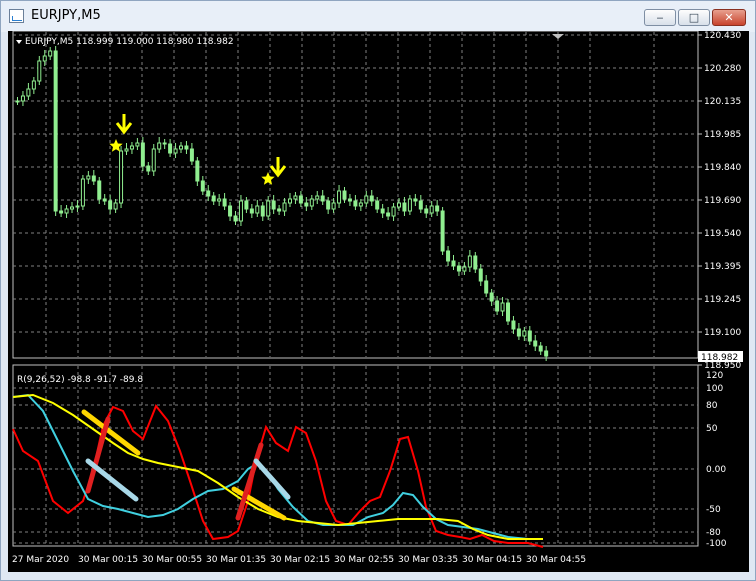 The image size is (756, 581). What do you see at coordinates (108, 560) in the screenshot?
I see `time-tick-label: 30 Mar 00:15` at bounding box center [108, 560].